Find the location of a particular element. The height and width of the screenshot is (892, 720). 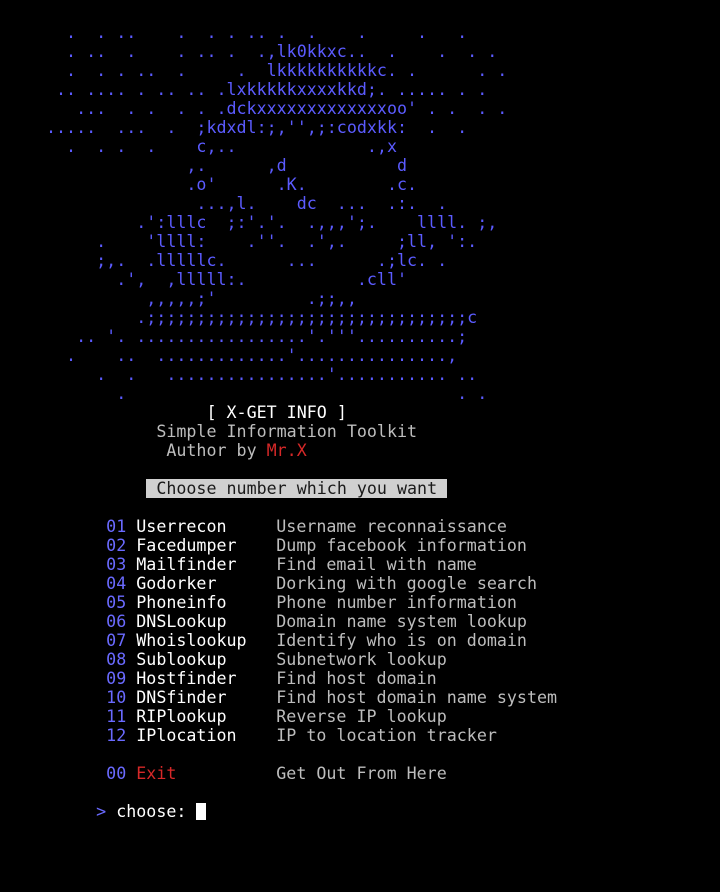

ascii-art-line: ... . . . . .dckxxxxxxxxxxxxxoo' . . . . is located at coordinates (277, 108).